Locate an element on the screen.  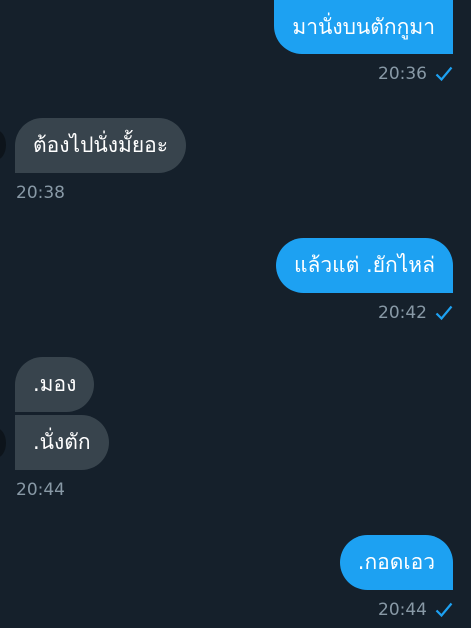
message-bubble-incoming: ต้องไปนั่งมั้ยอะ is located at coordinates (101, 145).